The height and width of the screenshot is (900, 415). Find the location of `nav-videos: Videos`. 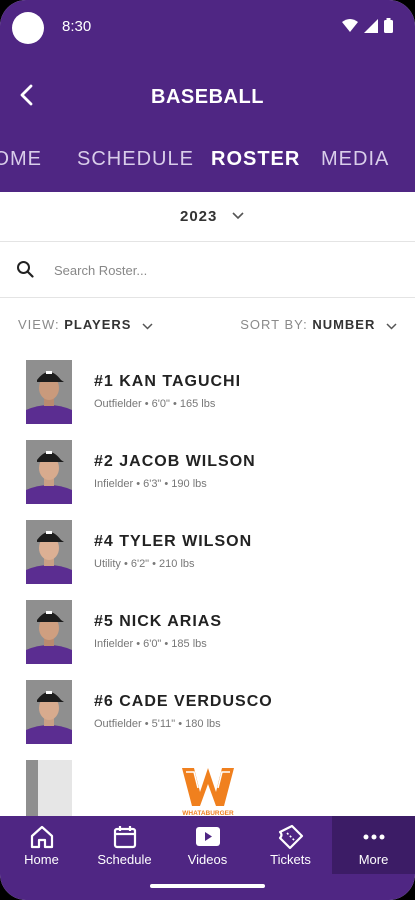

nav-videos: Videos is located at coordinates (207, 845).